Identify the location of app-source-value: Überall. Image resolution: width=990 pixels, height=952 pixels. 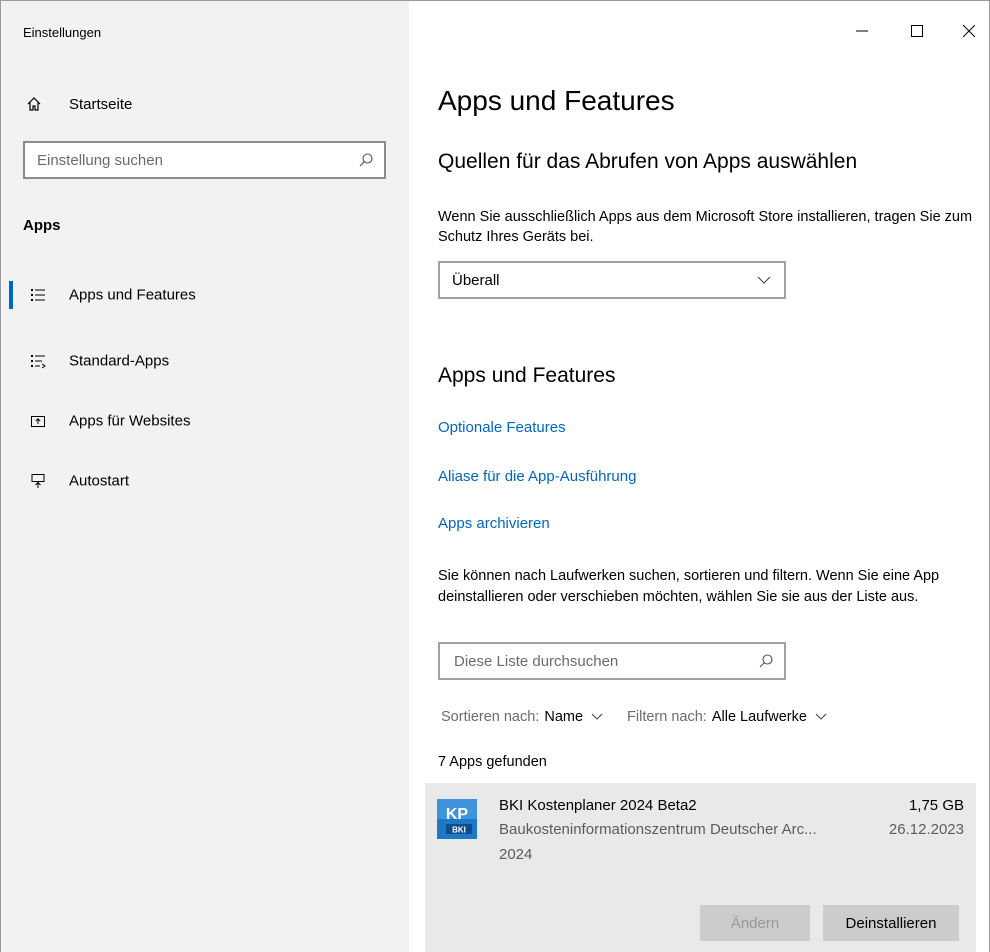
(476, 280).